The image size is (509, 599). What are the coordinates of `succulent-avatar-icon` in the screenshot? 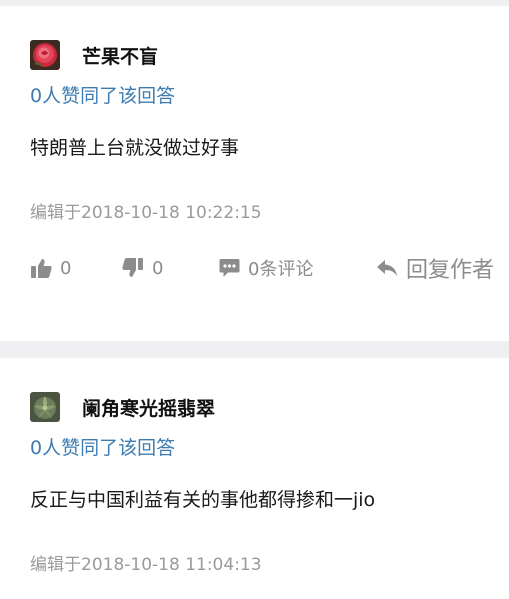 It's located at (45, 407).